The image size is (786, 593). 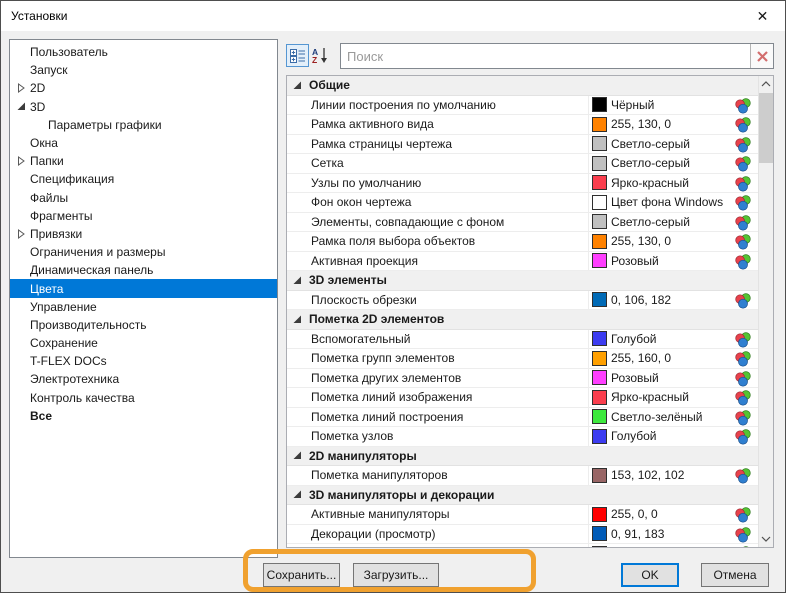 I want to click on scroll-up-icon, so click(x=766, y=84).